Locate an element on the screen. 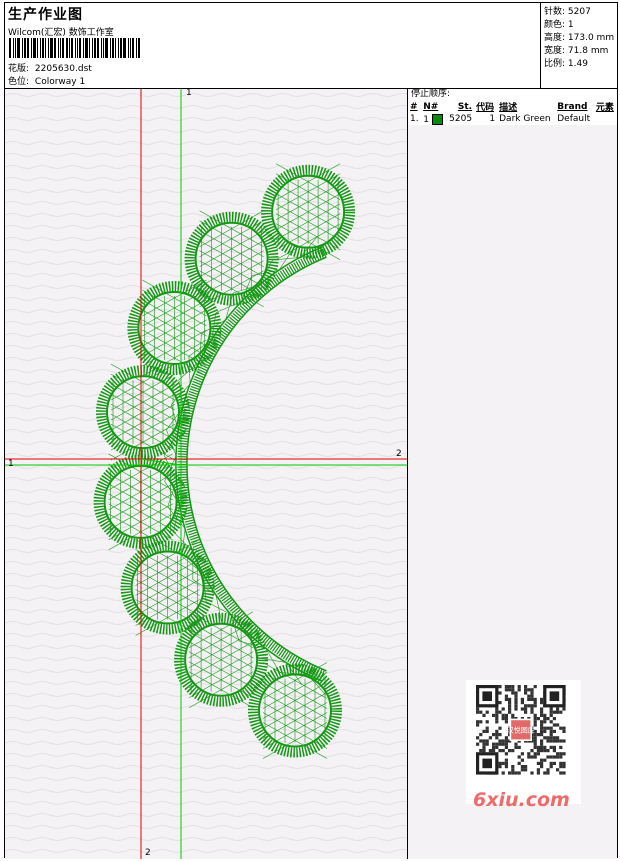  table-row: 1. 1 5205 1 Dark Green Default is located at coordinates (512, 119).